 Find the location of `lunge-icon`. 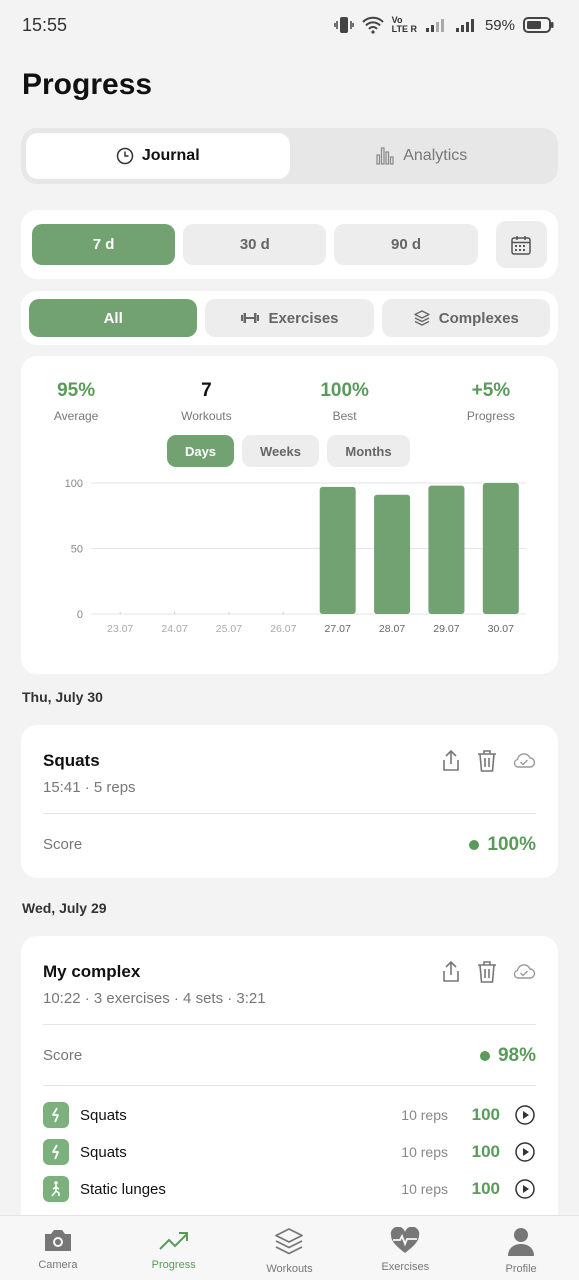

lunge-icon is located at coordinates (56, 1189).